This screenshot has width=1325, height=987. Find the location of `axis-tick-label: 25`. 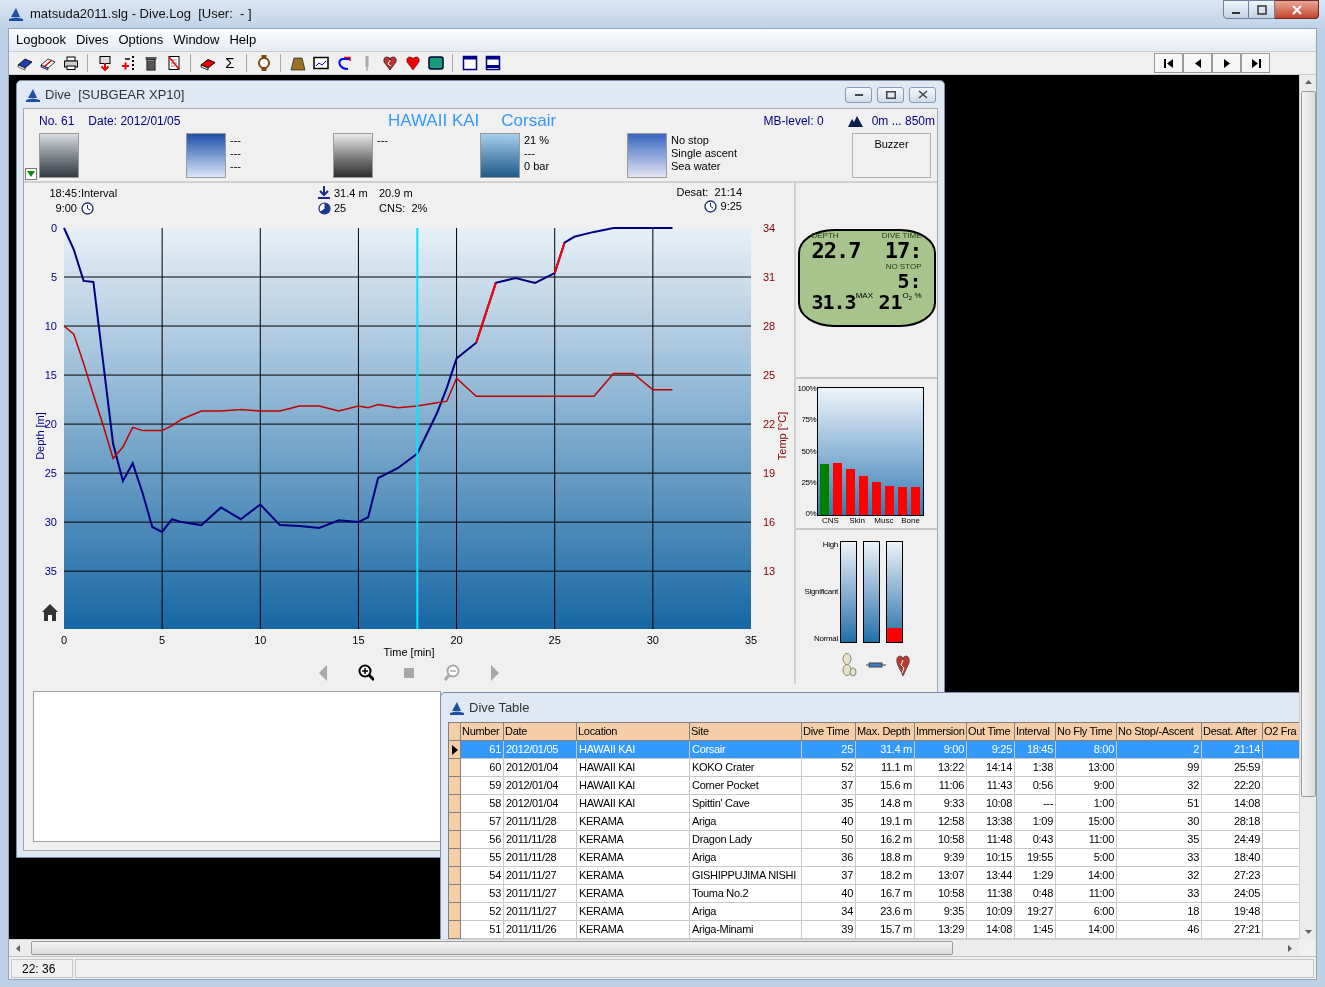

axis-tick-label: 25 is located at coordinates (554, 640).